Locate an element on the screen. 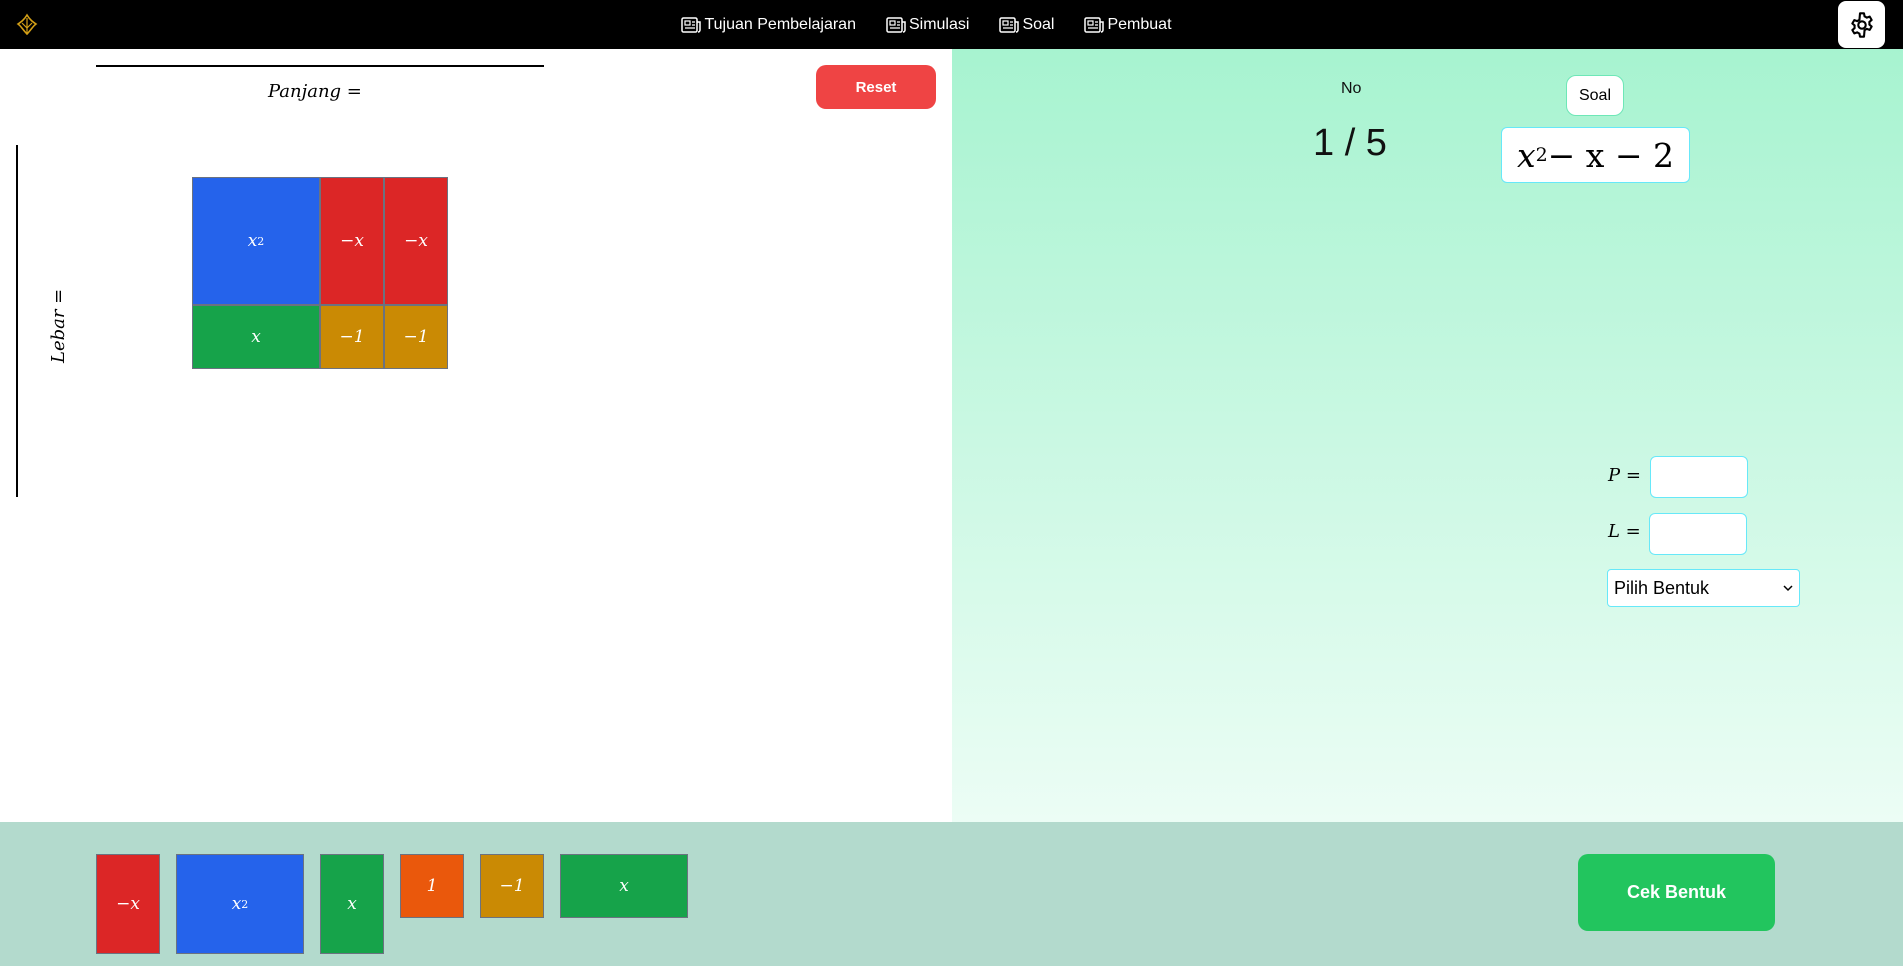  nav-item-soal: Soal is located at coordinates (1026, 25).